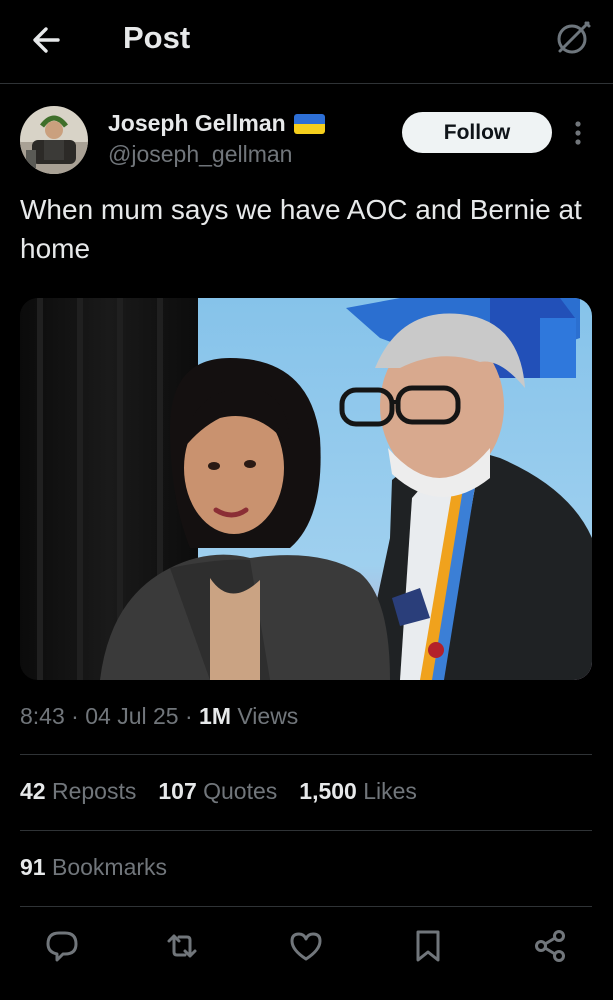  I want to click on reply-icon, so click(62, 946).